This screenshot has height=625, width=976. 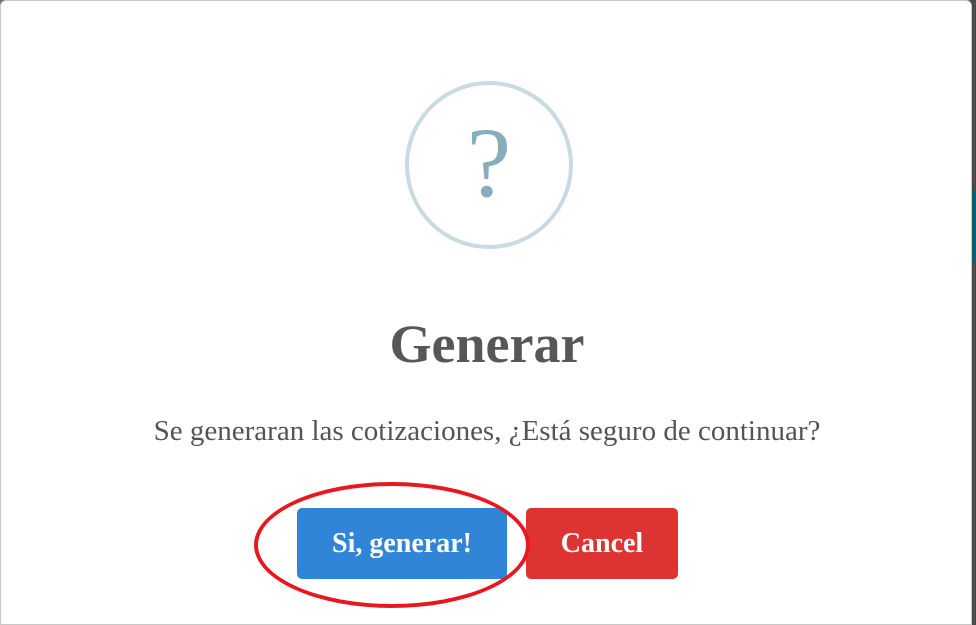 I want to click on question-mark-icon: ?, so click(x=489, y=165).